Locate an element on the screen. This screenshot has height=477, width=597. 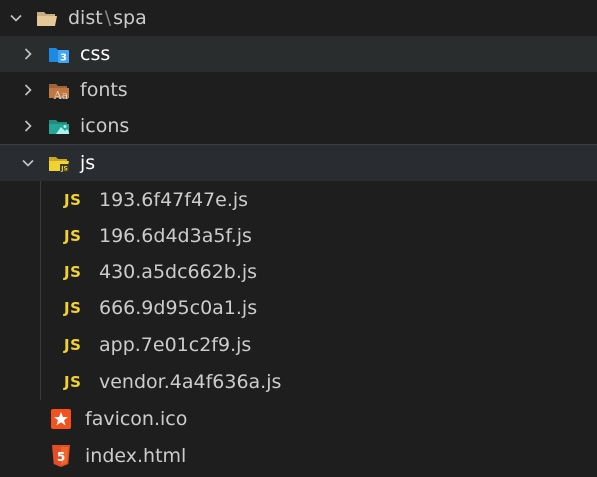
tree-item-label: 196.6d4d3a5f.js is located at coordinates (175, 236).